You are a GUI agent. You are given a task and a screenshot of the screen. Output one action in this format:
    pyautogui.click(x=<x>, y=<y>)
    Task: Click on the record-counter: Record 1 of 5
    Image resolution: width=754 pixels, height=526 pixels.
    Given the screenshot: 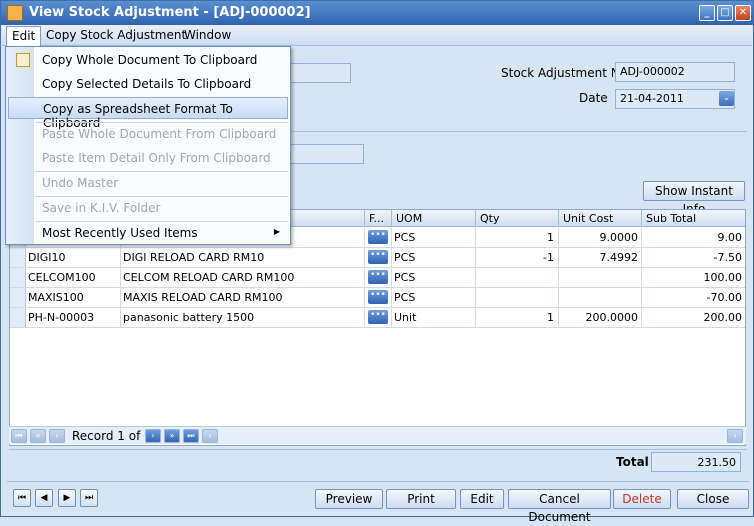 What is the action you would take?
    pyautogui.click(x=112, y=436)
    